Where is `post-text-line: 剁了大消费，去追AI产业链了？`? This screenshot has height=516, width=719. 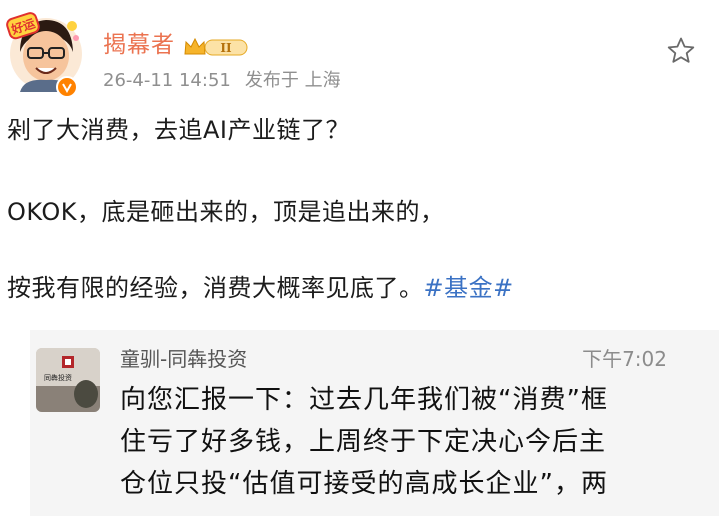
post-text-line: 剁了大消费，去追AI产业链了？ is located at coordinates (178, 130).